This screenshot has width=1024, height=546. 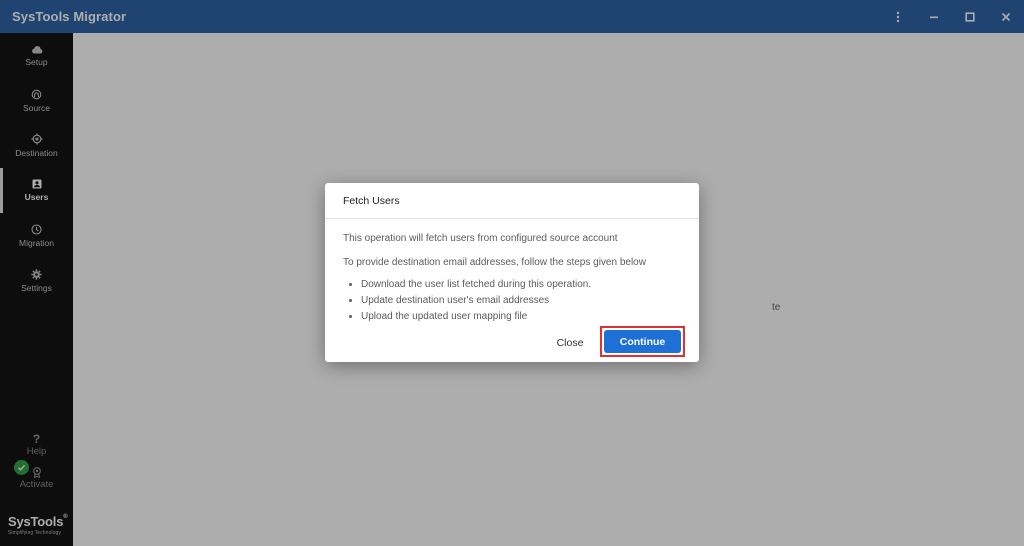 What do you see at coordinates (570, 343) in the screenshot?
I see `close-button: Close` at bounding box center [570, 343].